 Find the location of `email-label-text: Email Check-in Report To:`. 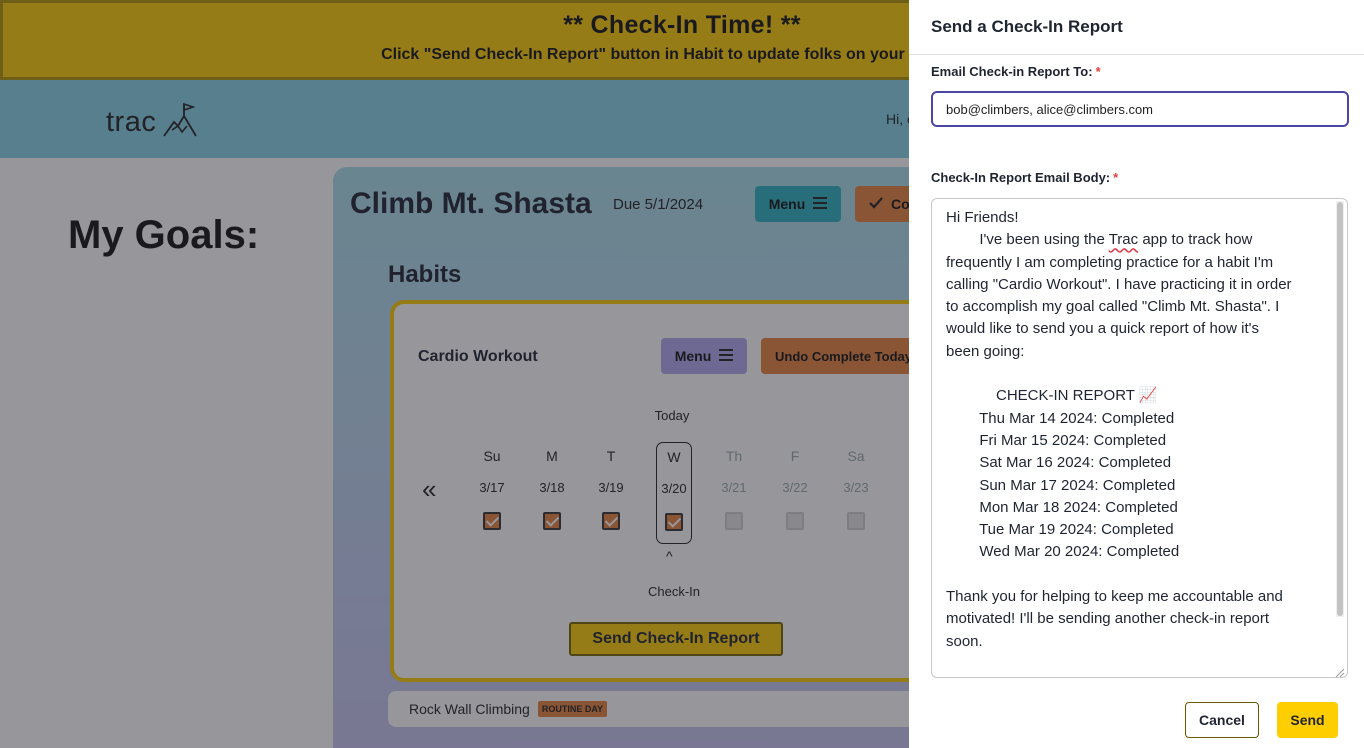

email-label-text: Email Check-in Report To: is located at coordinates (1012, 71).